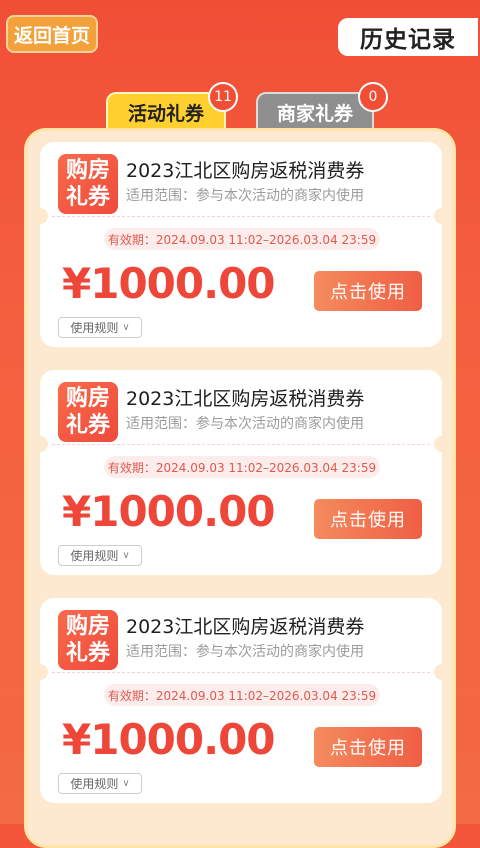  What do you see at coordinates (314, 113) in the screenshot?
I see `tab-label: 商家礼券` at bounding box center [314, 113].